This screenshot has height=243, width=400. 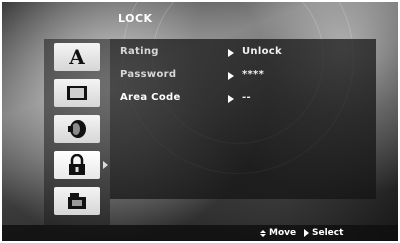 I want to click on speaker-icon, so click(x=77, y=129).